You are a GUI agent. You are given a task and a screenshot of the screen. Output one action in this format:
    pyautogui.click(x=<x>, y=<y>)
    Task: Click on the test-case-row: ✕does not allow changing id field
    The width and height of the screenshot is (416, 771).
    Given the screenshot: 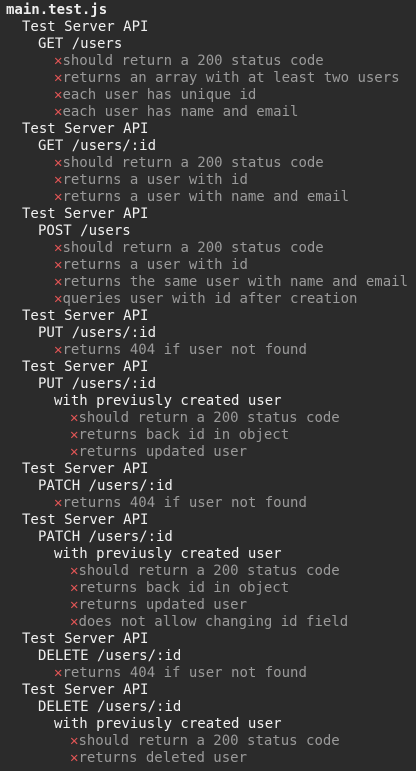 What is the action you would take?
    pyautogui.click(x=211, y=622)
    